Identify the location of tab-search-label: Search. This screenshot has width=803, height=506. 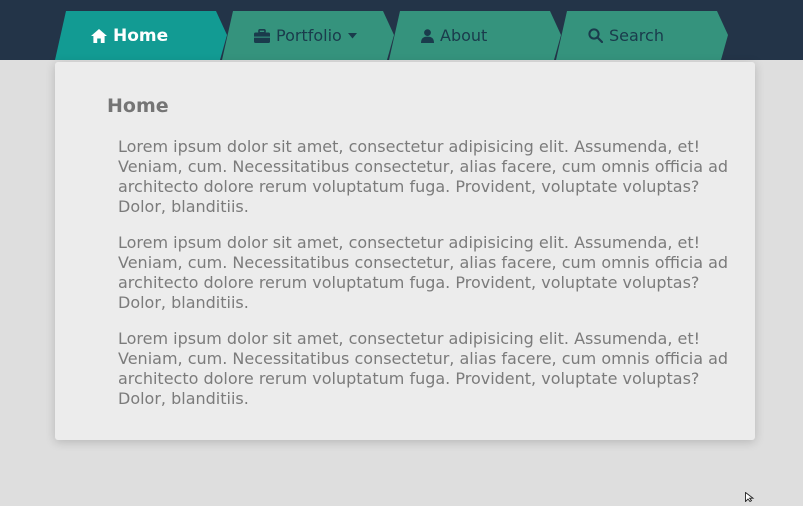
(636, 35).